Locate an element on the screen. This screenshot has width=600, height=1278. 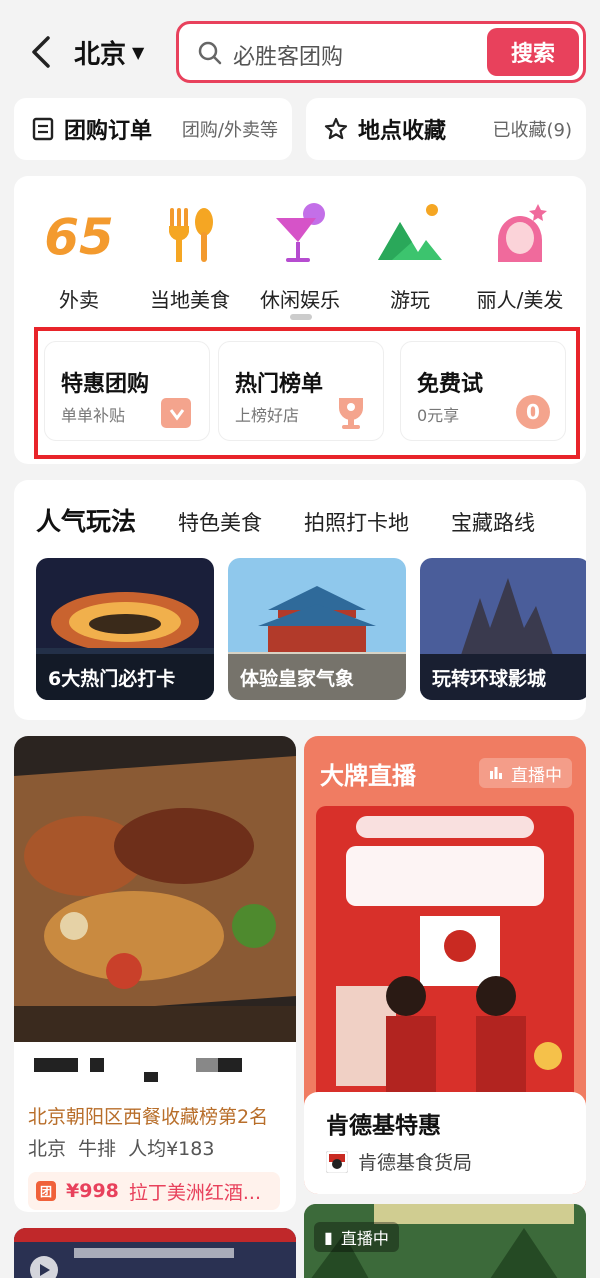
tab-photo-spots: 拍照打卡地 is located at coordinates (356, 522).